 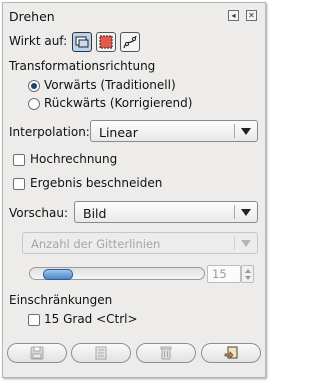 I want to click on layer-icon, so click(x=82, y=42).